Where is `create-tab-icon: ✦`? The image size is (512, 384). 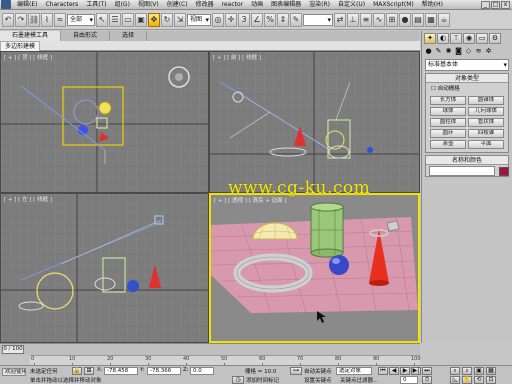 create-tab-icon: ✦ is located at coordinates (430, 38).